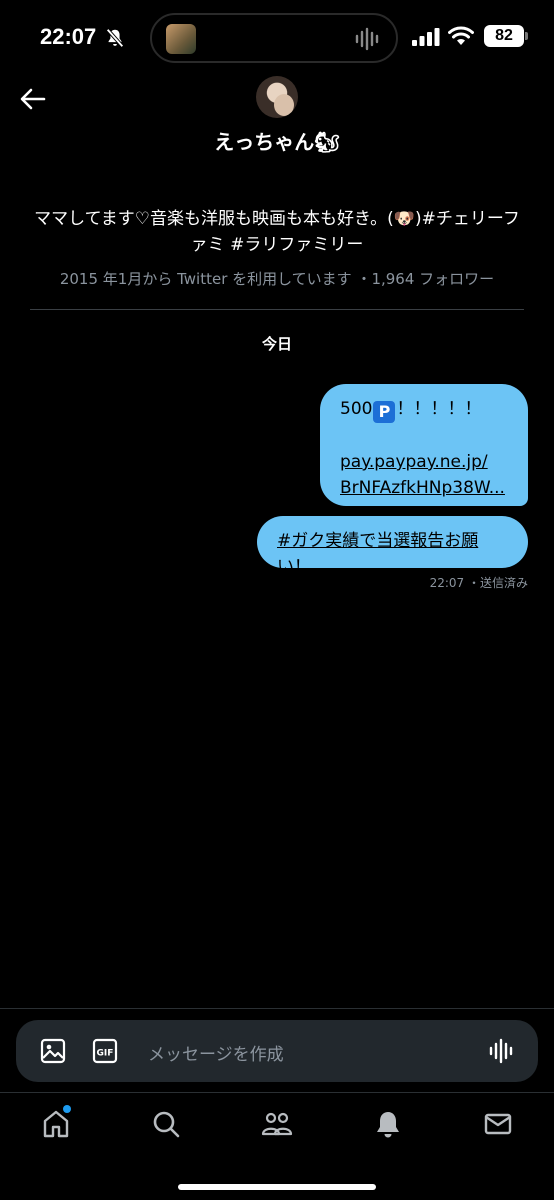 This screenshot has width=554, height=1200. I want to click on notifications-icon, so click(388, 1124).